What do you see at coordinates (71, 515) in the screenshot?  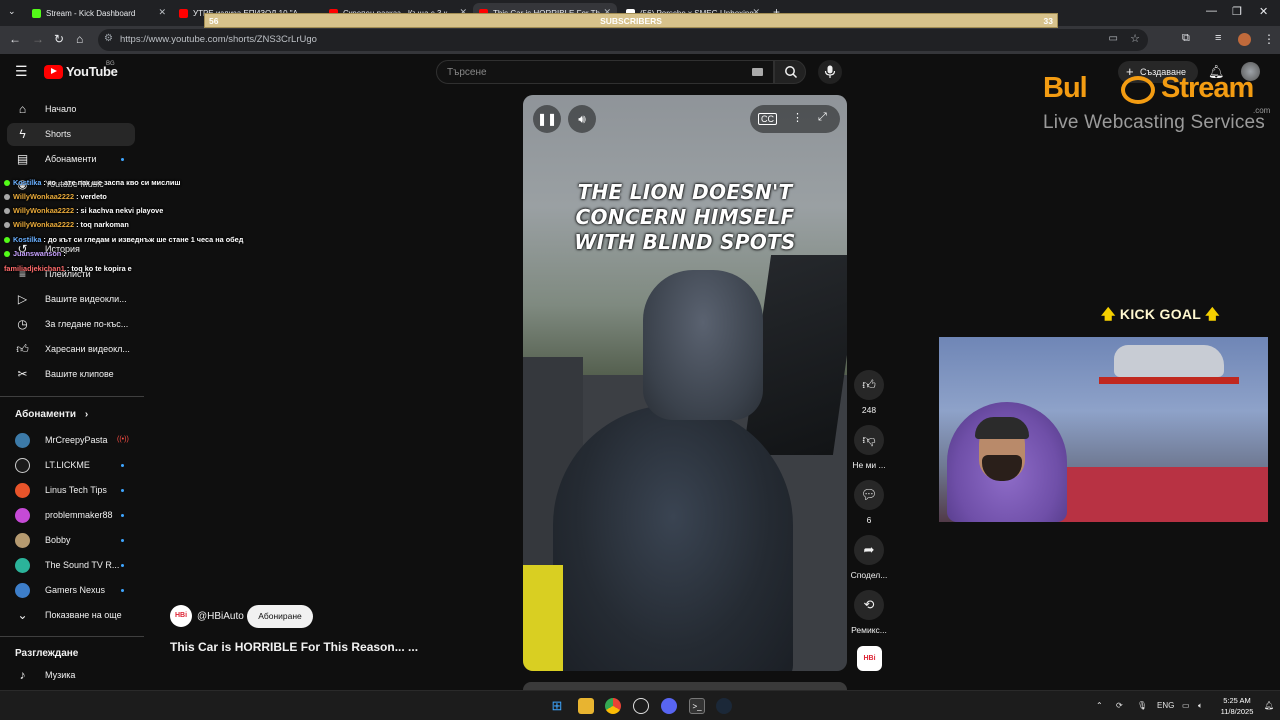 I see `sidebar-channel-problemmaker: problemmaker88` at bounding box center [71, 515].